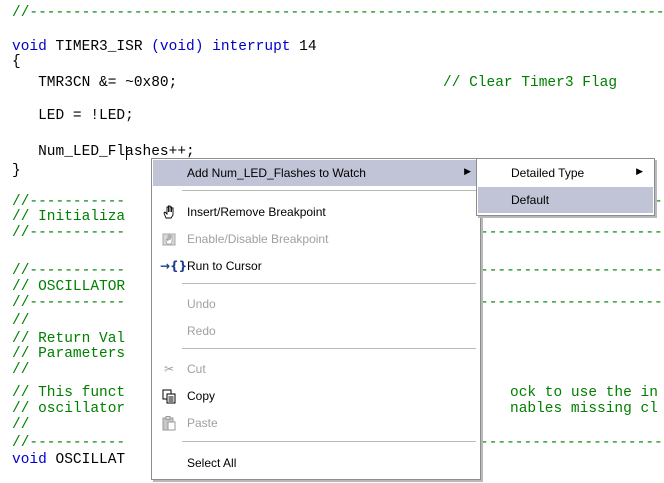 Image resolution: width=664 pixels, height=483 pixels. I want to click on menu-item-label: Cut, so click(196, 369).